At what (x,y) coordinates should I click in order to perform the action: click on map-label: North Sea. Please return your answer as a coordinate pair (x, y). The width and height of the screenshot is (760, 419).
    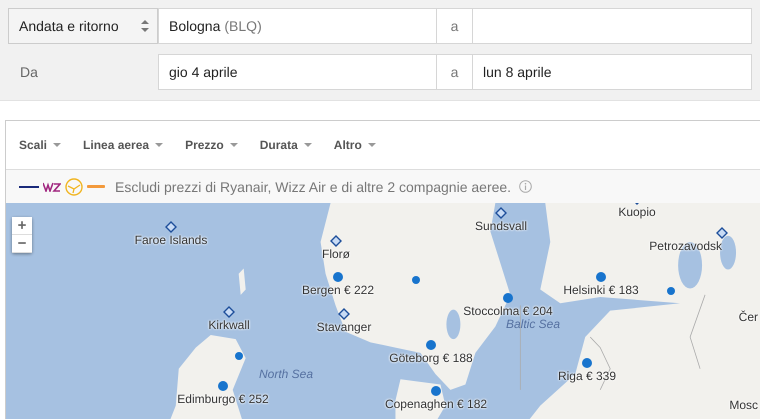
    Looking at the image, I should click on (286, 374).